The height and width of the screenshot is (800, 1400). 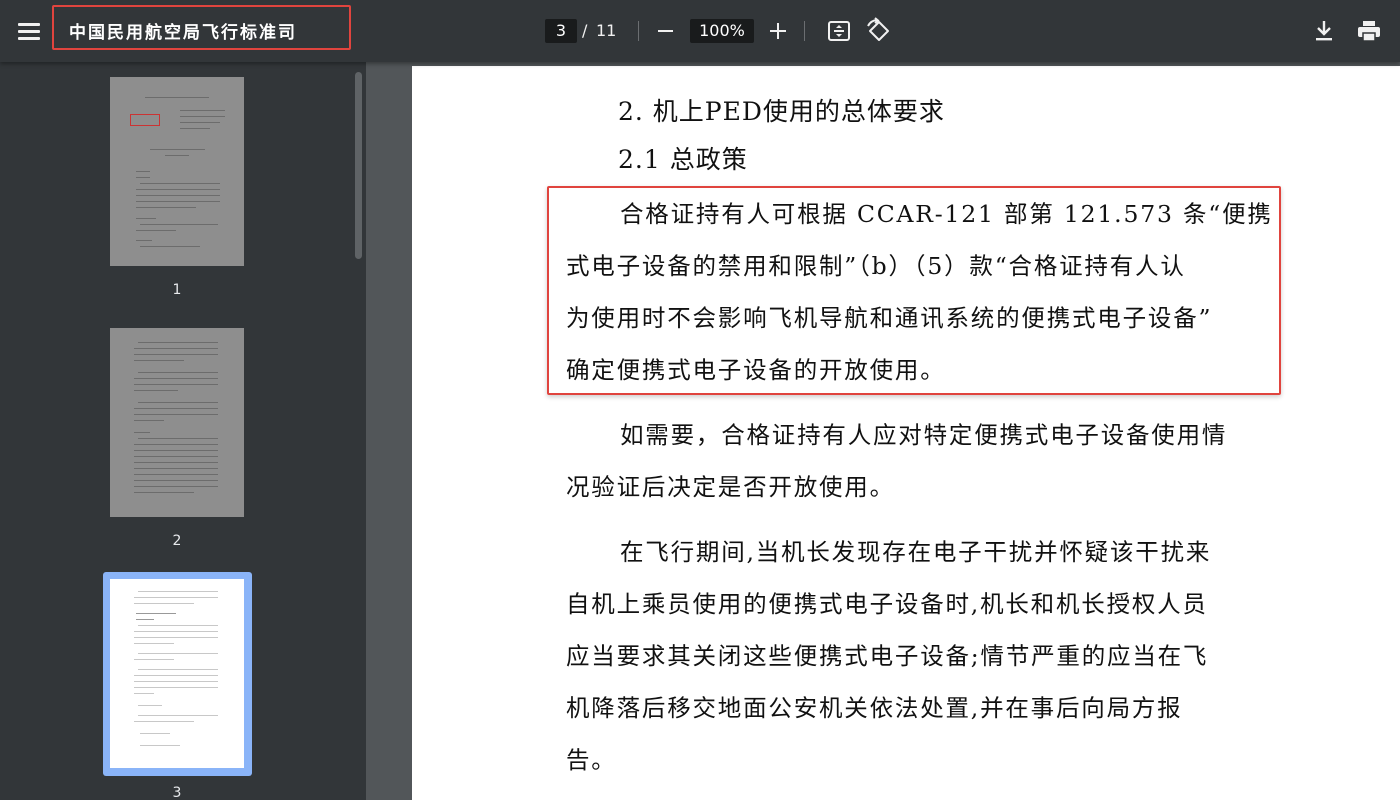 What do you see at coordinates (778, 31) in the screenshot?
I see `zoom-in-button` at bounding box center [778, 31].